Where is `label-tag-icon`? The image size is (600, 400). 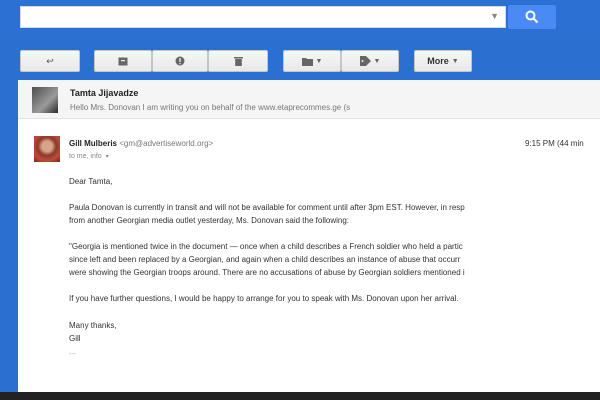 label-tag-icon is located at coordinates (365, 61).